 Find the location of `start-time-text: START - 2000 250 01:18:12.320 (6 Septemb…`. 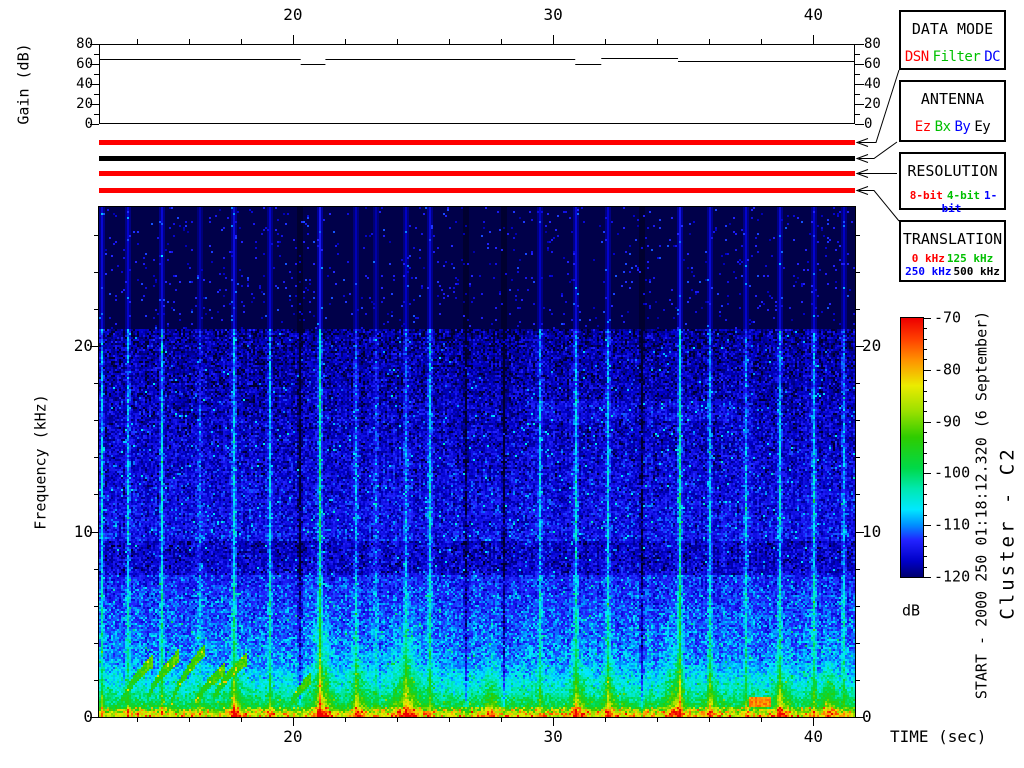

start-time-text: START - 2000 250 01:18:12.320 (6 Septemb… is located at coordinates (981, 505).